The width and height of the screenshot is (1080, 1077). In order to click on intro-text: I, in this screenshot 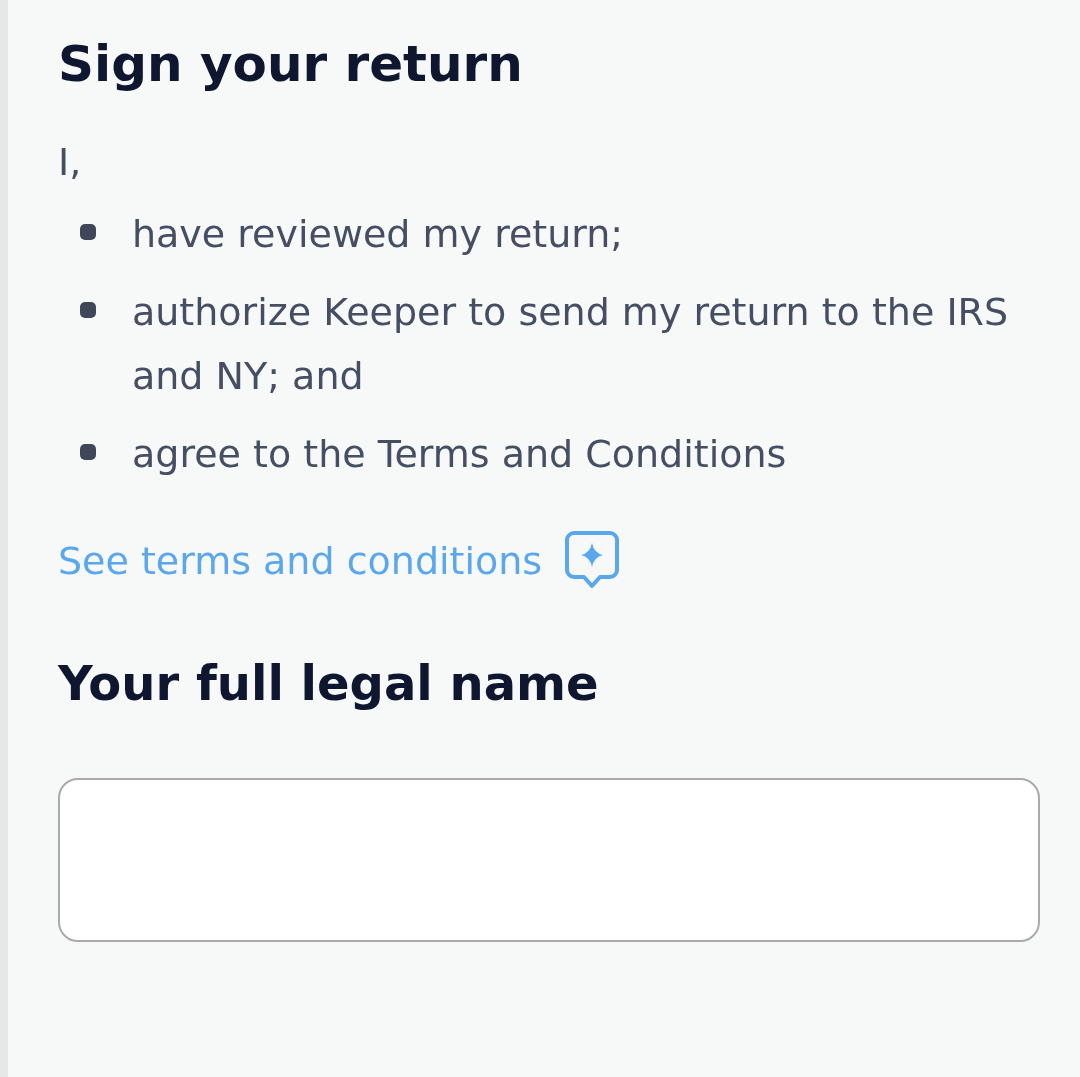, I will do `click(70, 162)`.